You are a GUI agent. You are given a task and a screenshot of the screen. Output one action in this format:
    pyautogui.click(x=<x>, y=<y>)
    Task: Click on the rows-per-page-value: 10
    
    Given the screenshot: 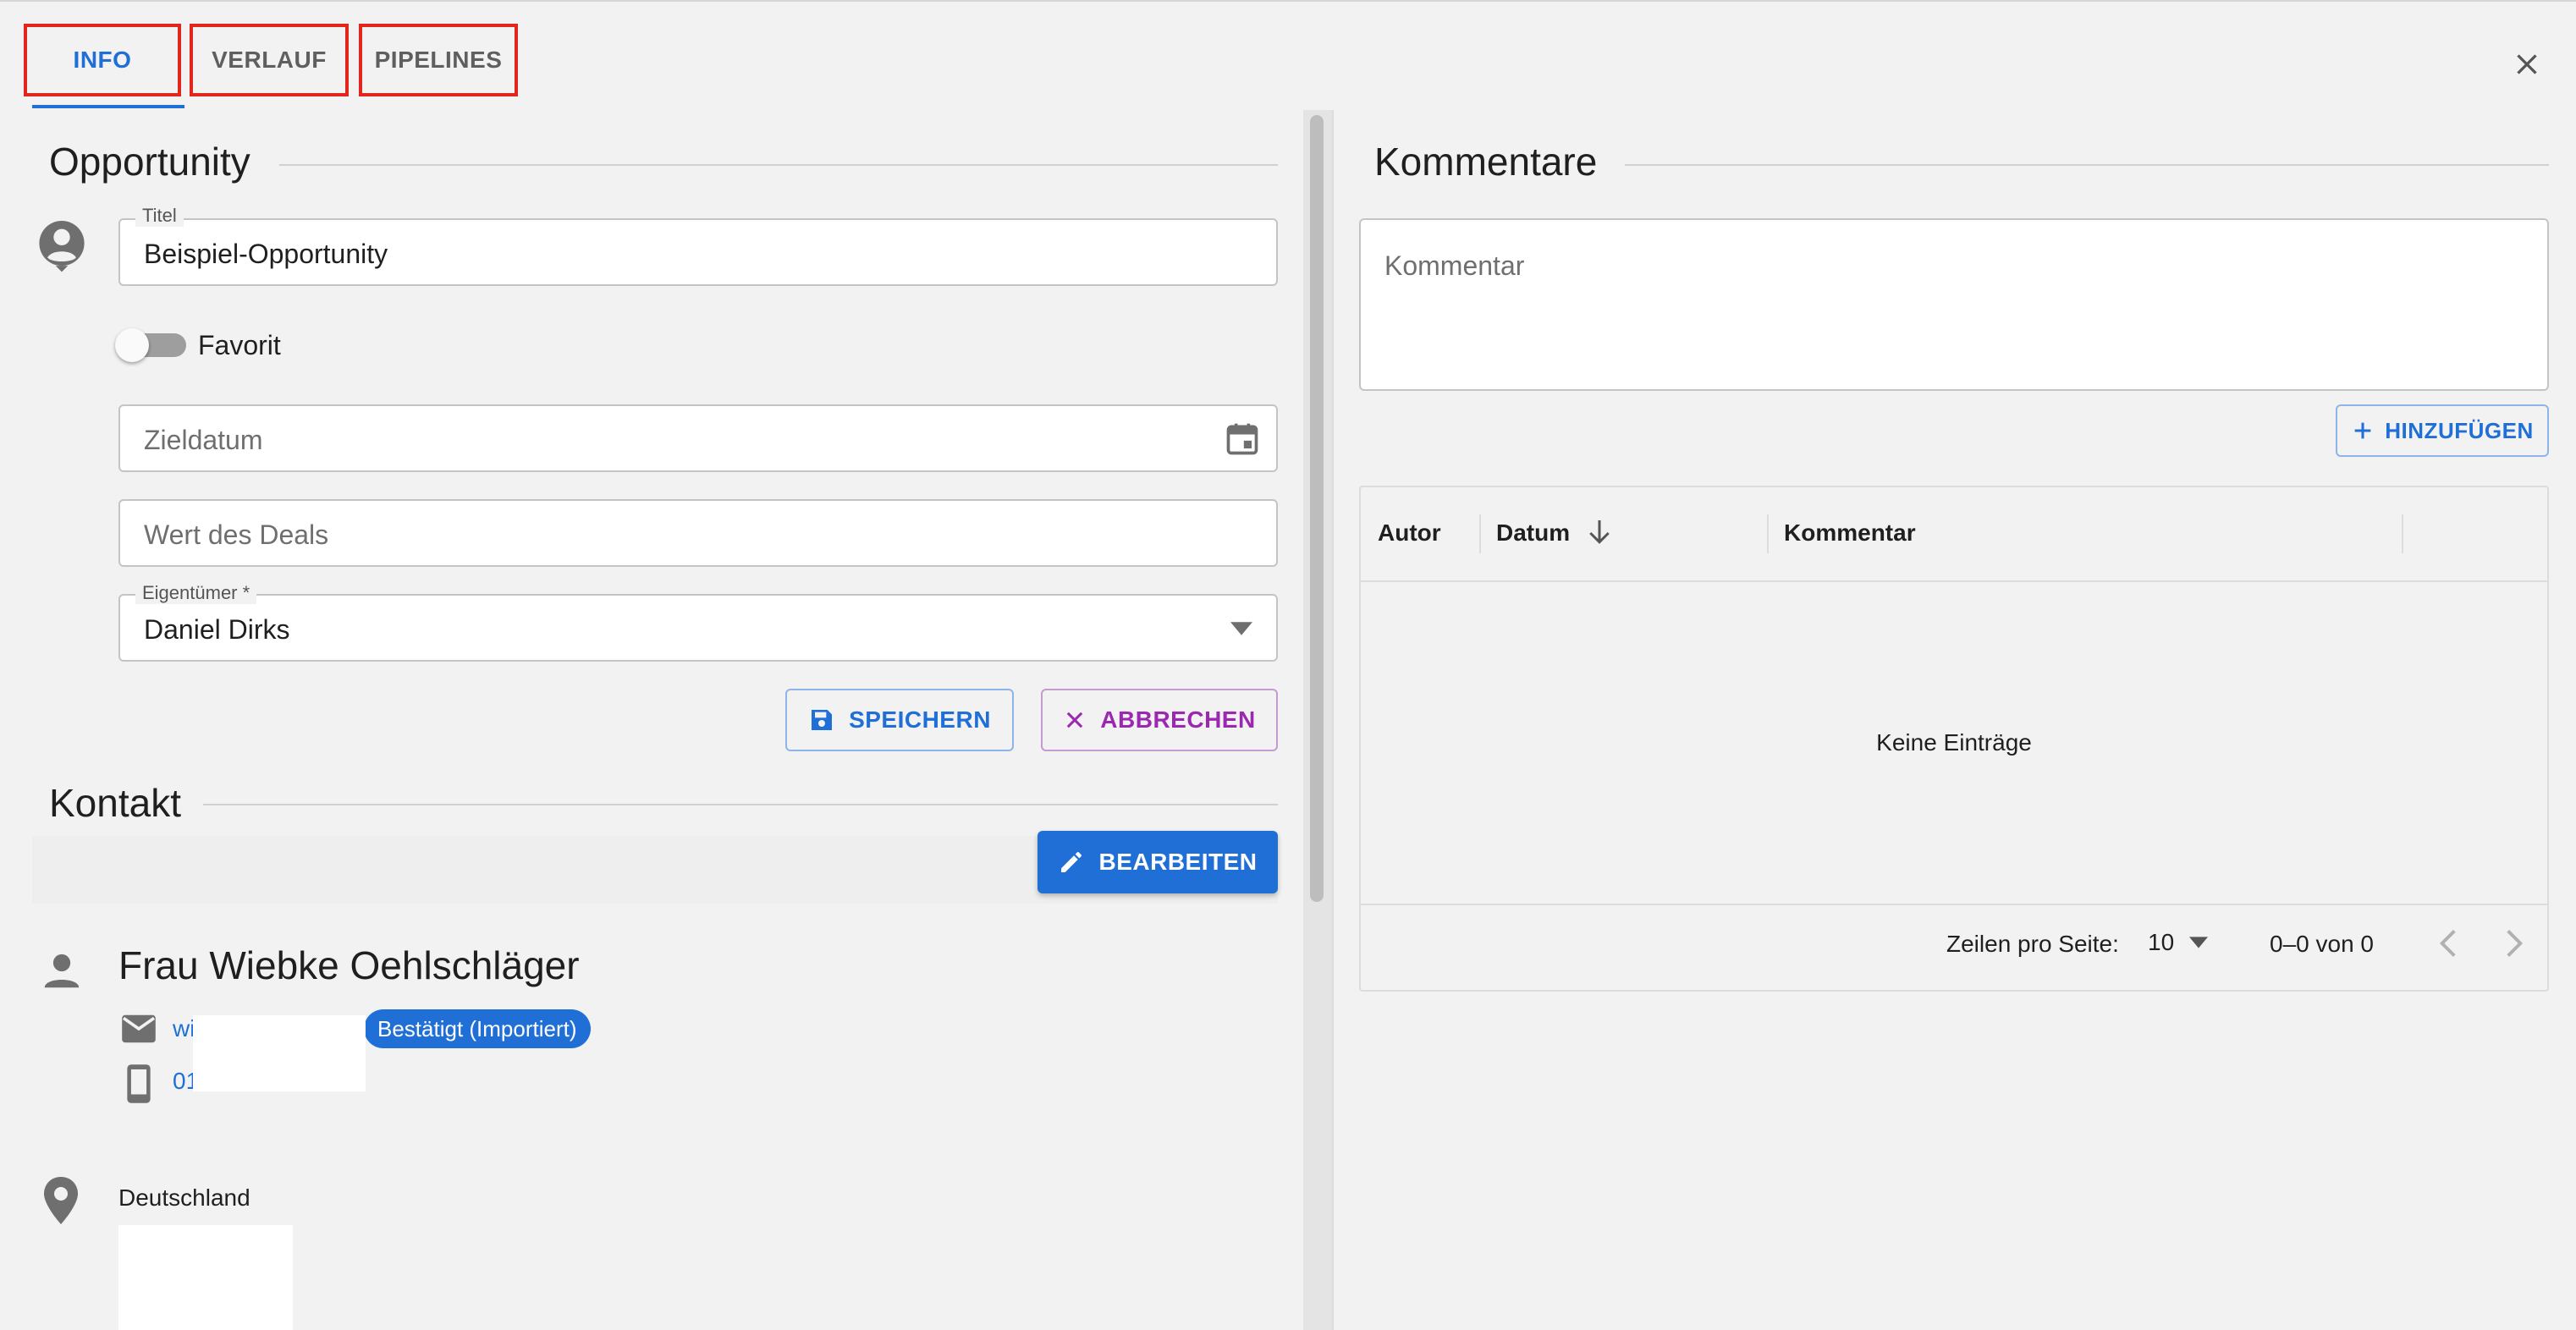 What is the action you would take?
    pyautogui.click(x=2161, y=942)
    